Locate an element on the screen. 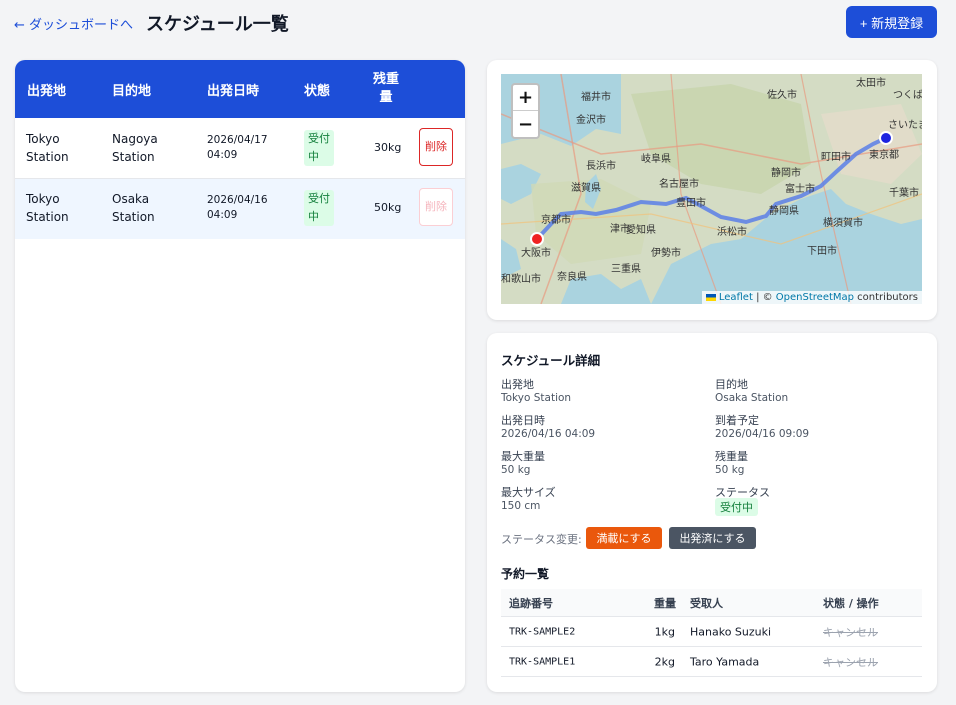 This screenshot has height=705, width=956. map-label: 下田市 is located at coordinates (822, 251).